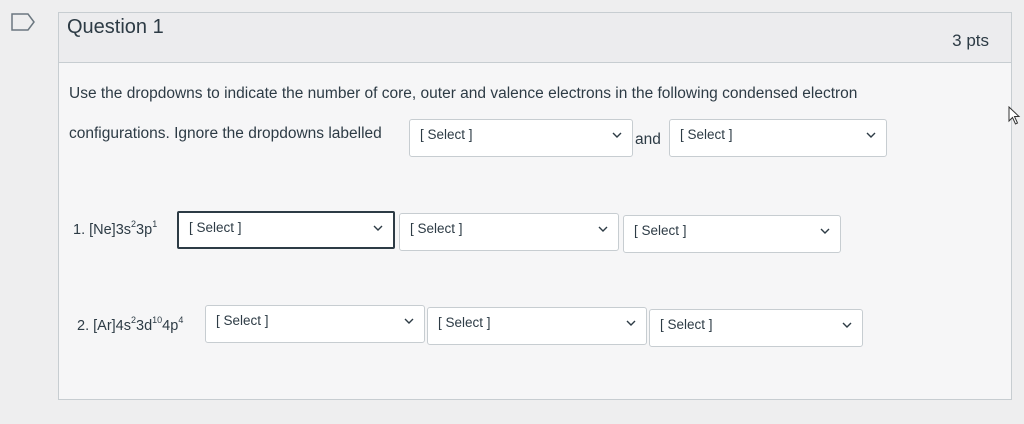 The width and height of the screenshot is (1024, 424). I want to click on bookmark-icon, so click(24, 22).